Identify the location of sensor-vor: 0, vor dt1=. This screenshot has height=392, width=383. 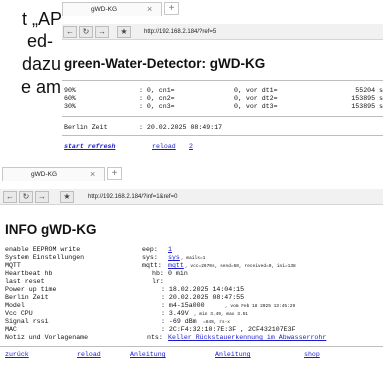
(256, 90).